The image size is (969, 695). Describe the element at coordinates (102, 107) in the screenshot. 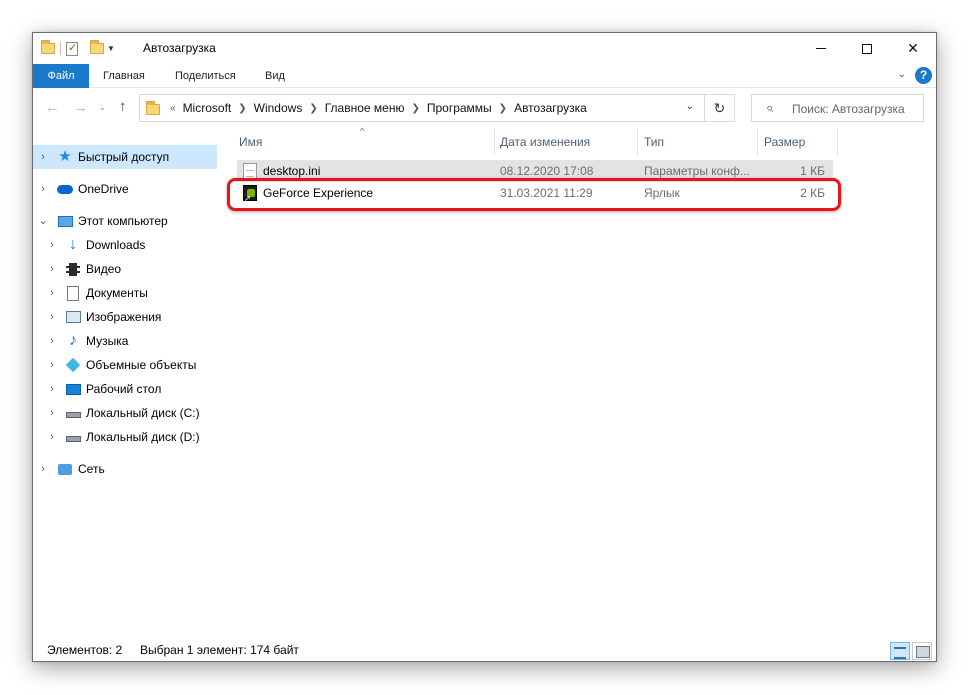

I see `recent-locations-icon: ⌄` at that location.